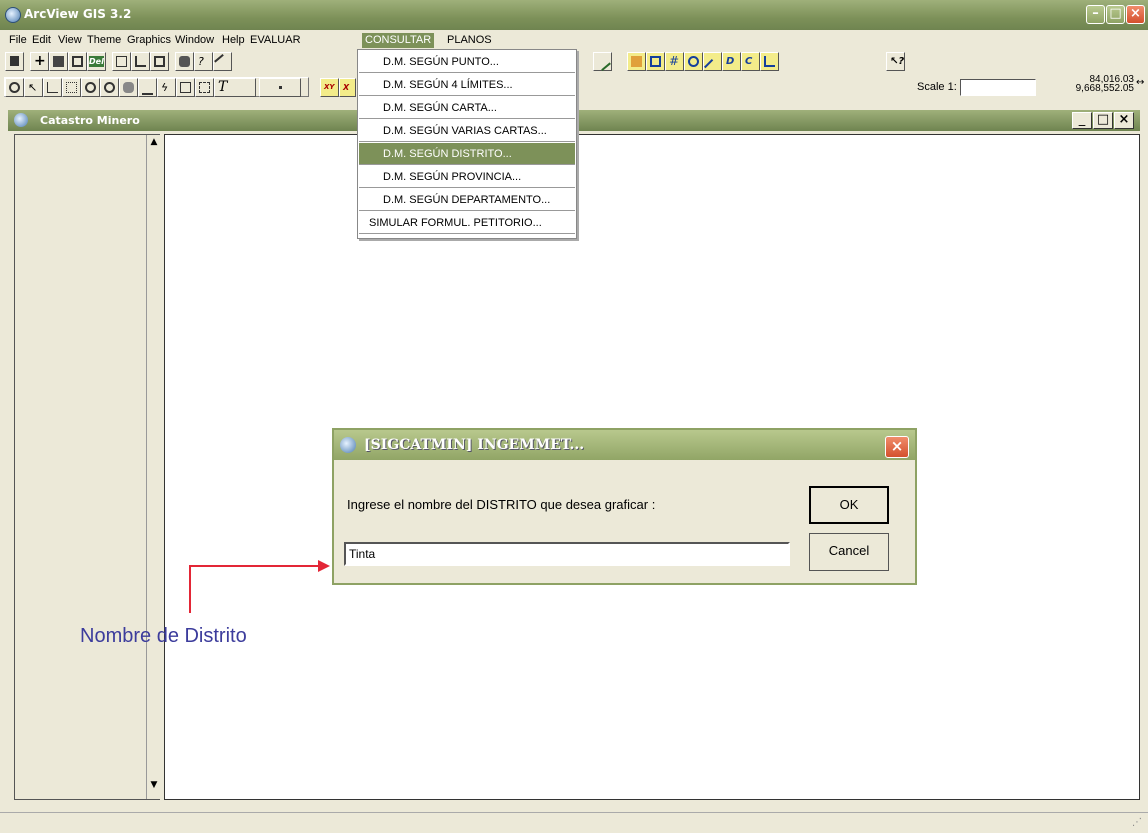  Describe the element at coordinates (574, 15) in the screenshot. I see `app-title-bar: ArcView GIS 3.2 – □ ×` at that location.